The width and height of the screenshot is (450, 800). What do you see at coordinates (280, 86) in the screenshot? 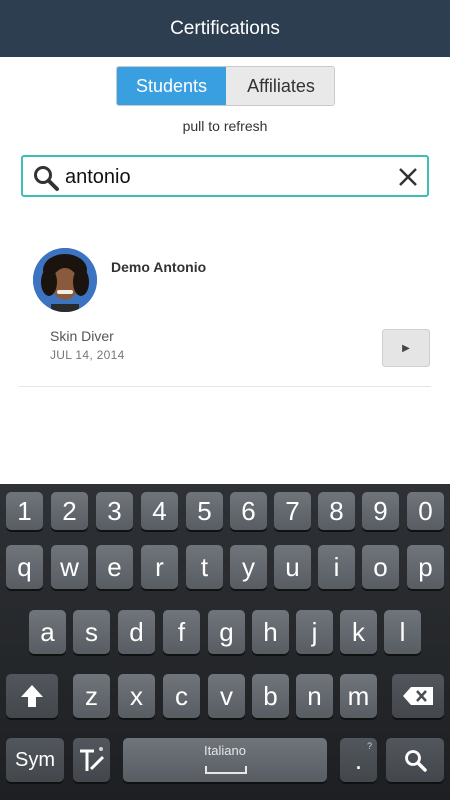
I see `tab-affiliates: Affiliates` at bounding box center [280, 86].